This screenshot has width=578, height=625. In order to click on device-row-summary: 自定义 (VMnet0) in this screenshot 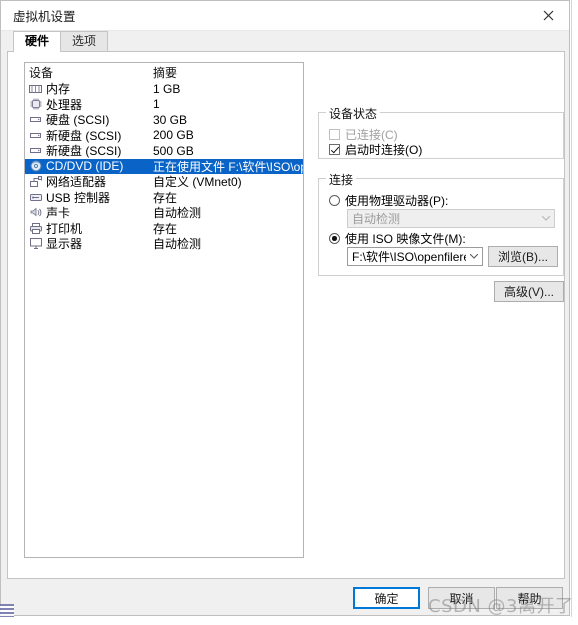, I will do `click(197, 182)`.